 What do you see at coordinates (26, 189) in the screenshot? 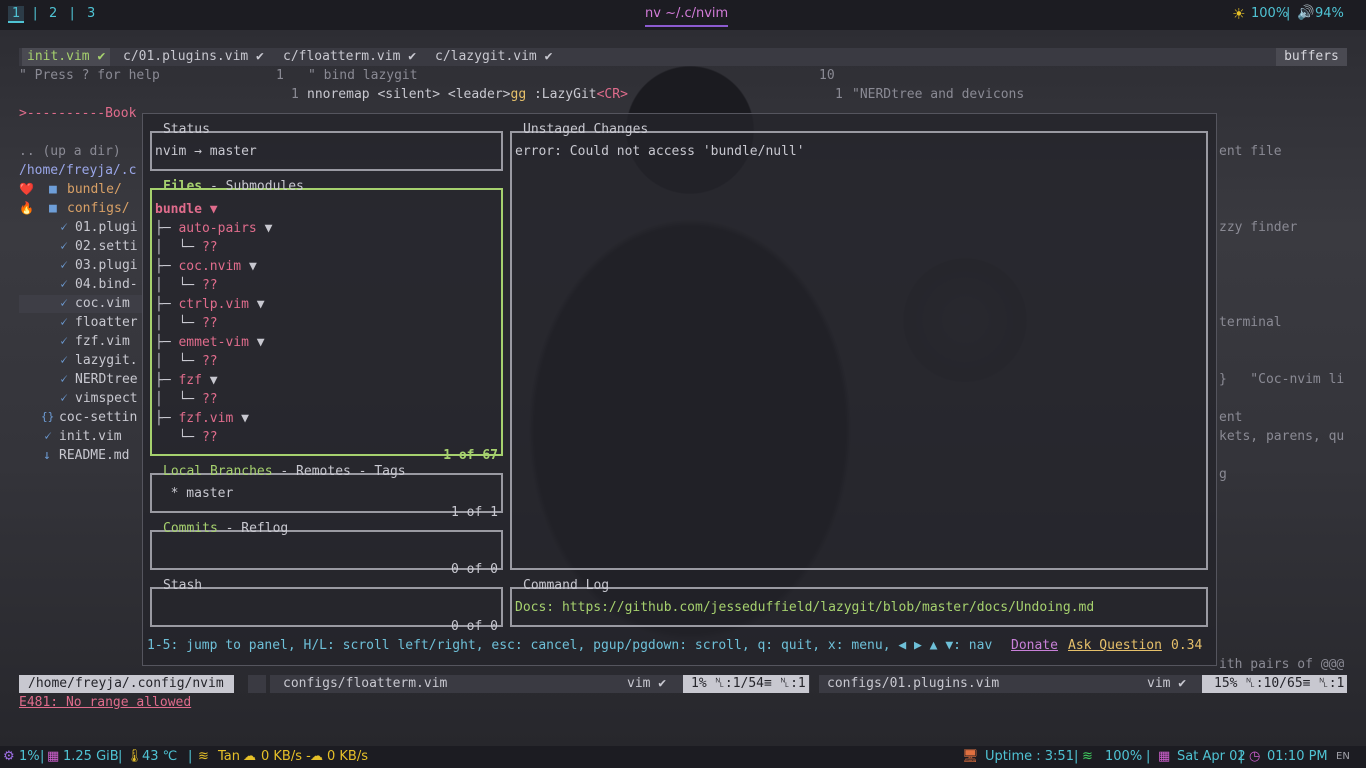
I see `heart-icon: ❤️` at bounding box center [26, 189].